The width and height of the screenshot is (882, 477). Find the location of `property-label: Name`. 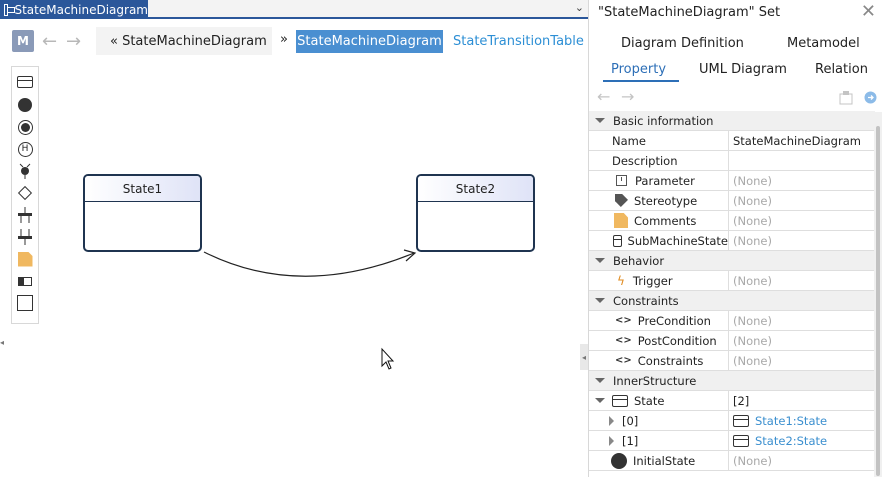

property-label: Name is located at coordinates (659, 140).